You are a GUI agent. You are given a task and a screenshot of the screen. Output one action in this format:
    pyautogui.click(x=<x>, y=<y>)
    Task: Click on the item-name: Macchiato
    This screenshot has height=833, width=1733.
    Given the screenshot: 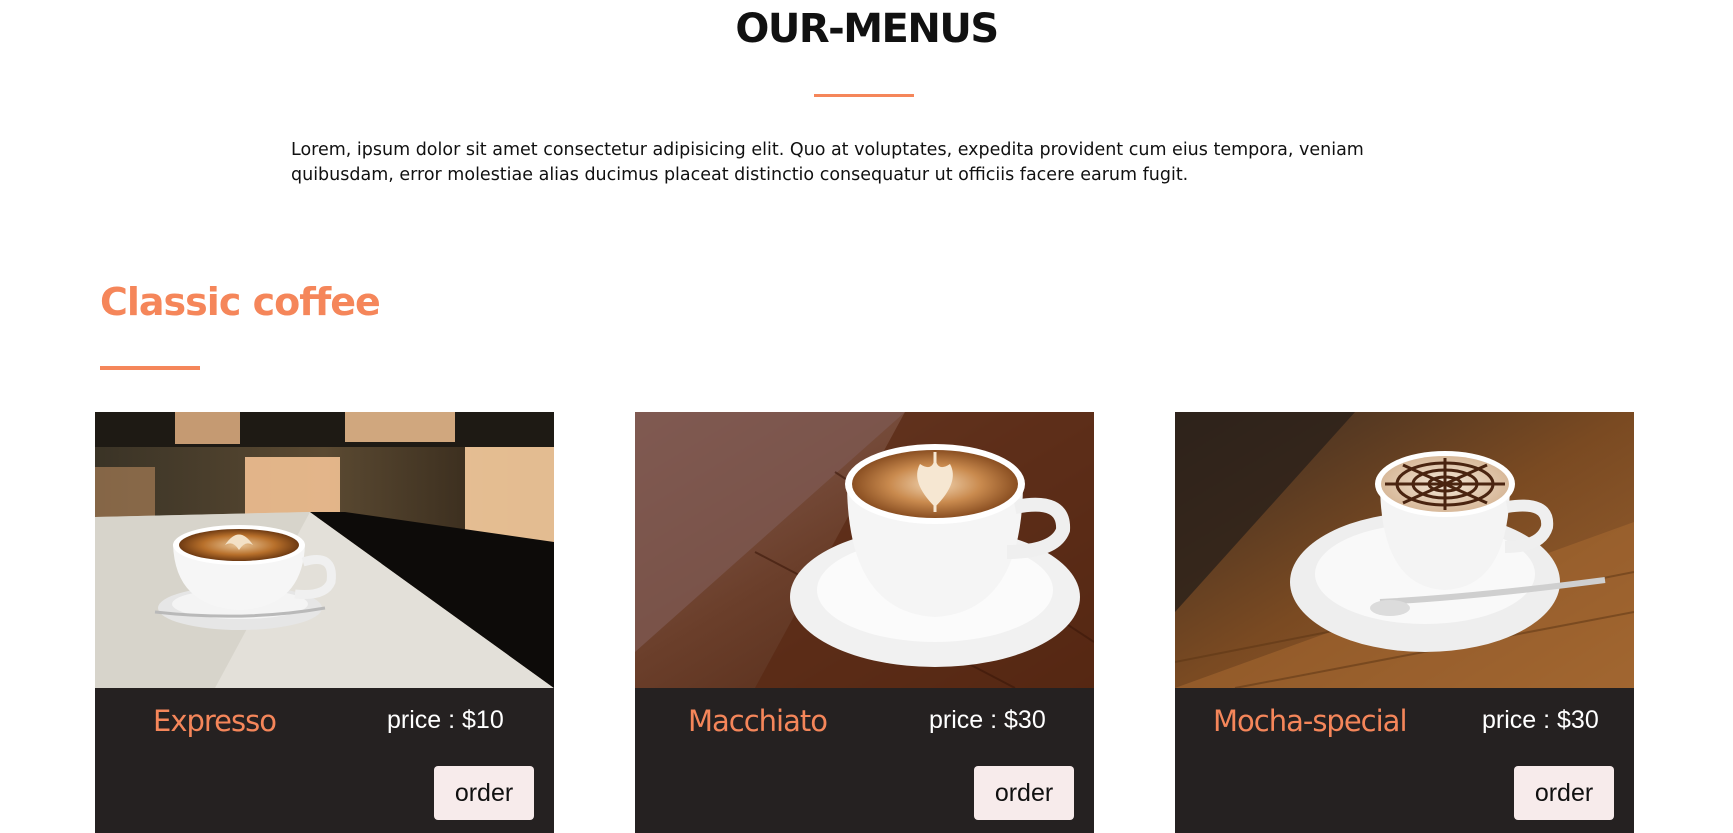 What is the action you would take?
    pyautogui.click(x=758, y=721)
    